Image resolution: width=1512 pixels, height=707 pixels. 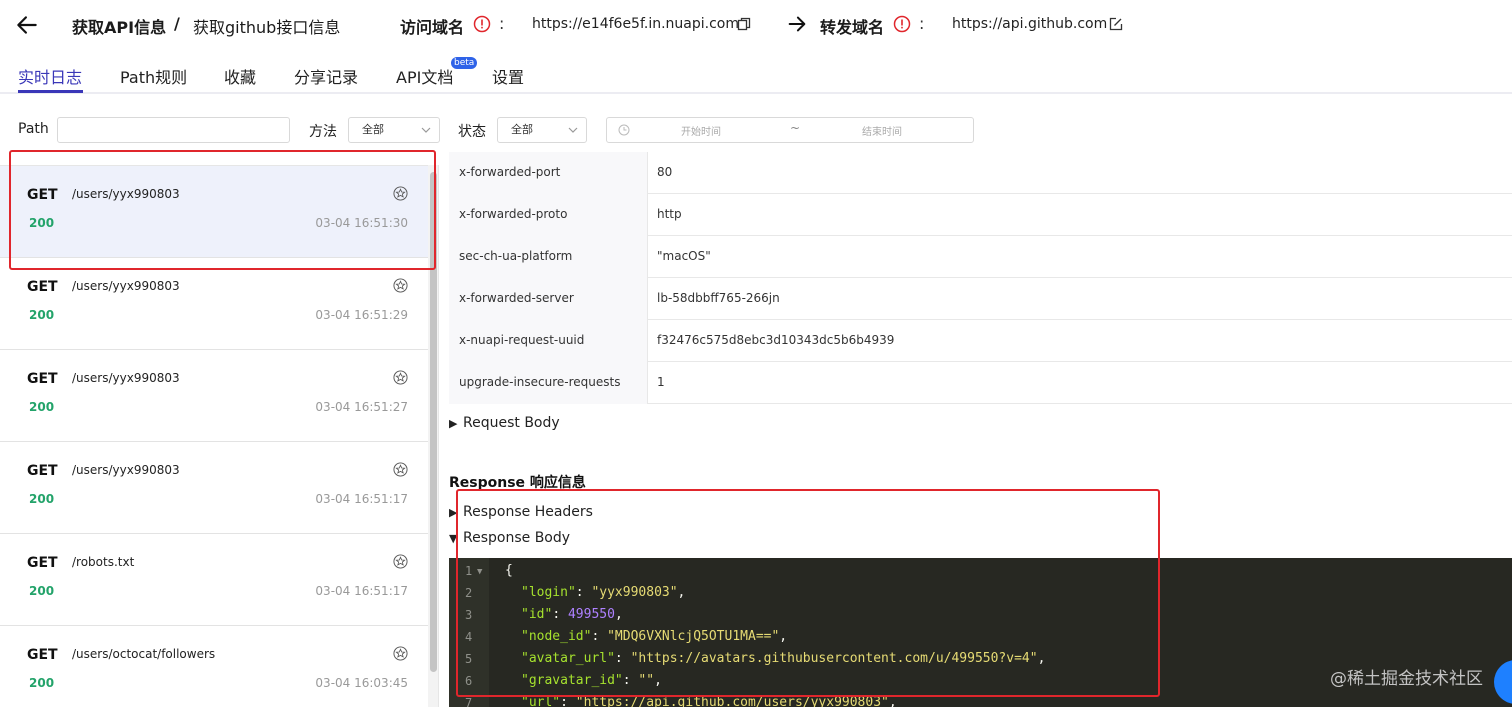 I want to click on line-number: 5, so click(x=469, y=659).